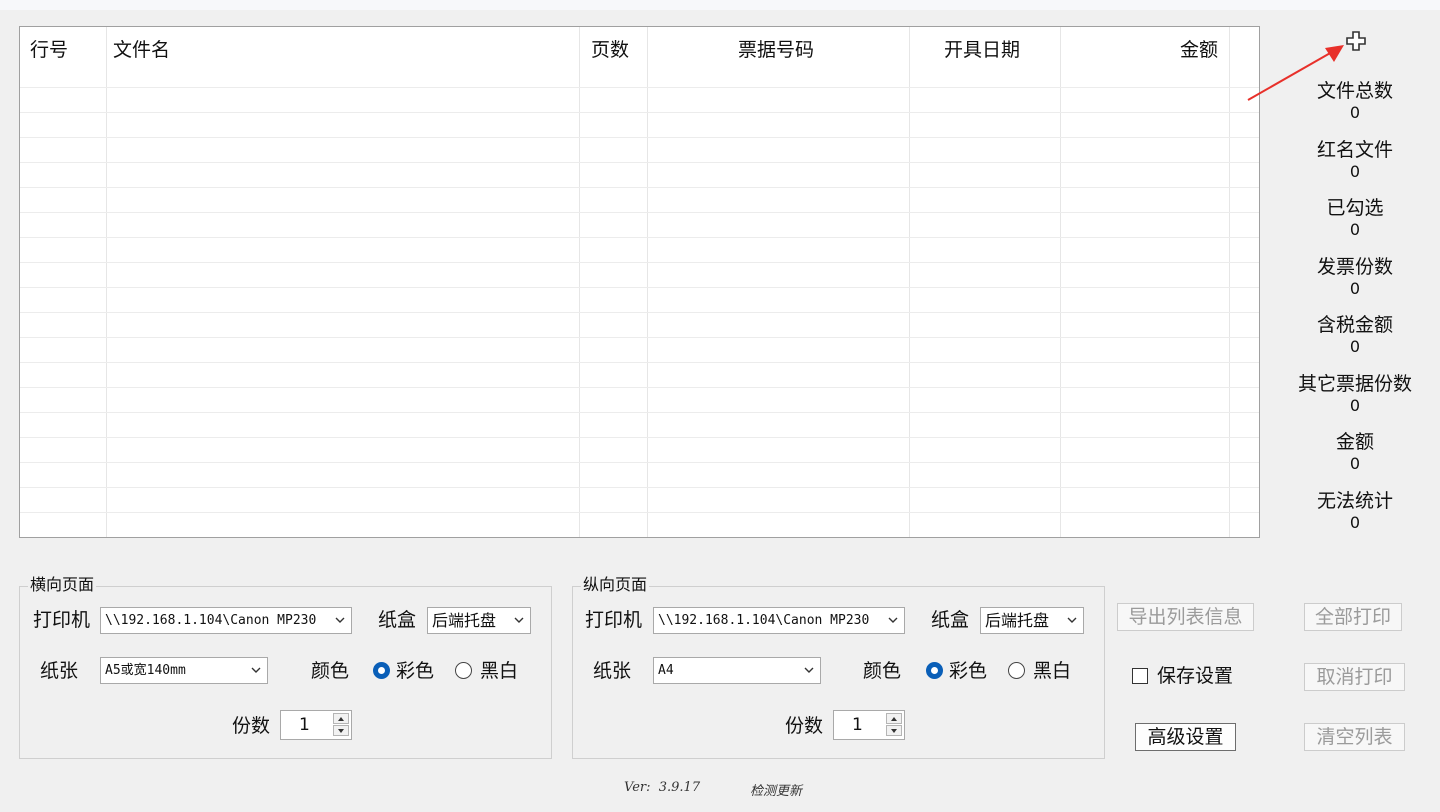 This screenshot has height=812, width=1440. Describe the element at coordinates (1052, 671) in the screenshot. I see `portrait-bw-option: 黑白` at that location.